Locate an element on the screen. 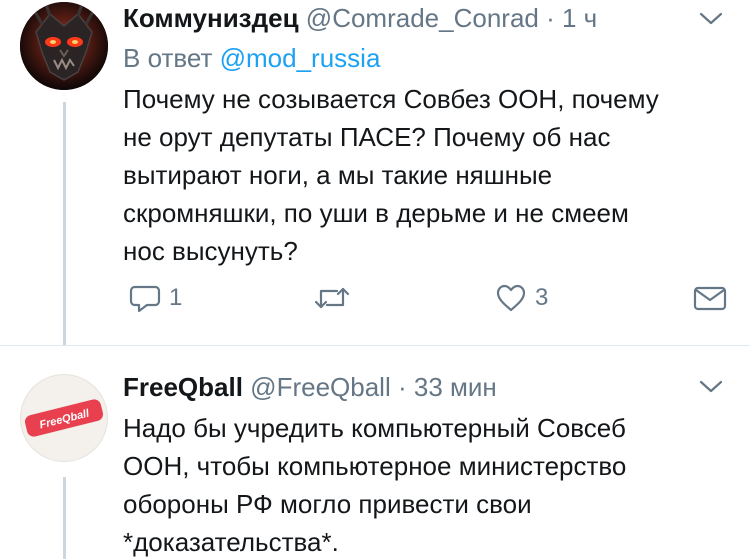  user-handle: @FreeQball is located at coordinates (320, 387).